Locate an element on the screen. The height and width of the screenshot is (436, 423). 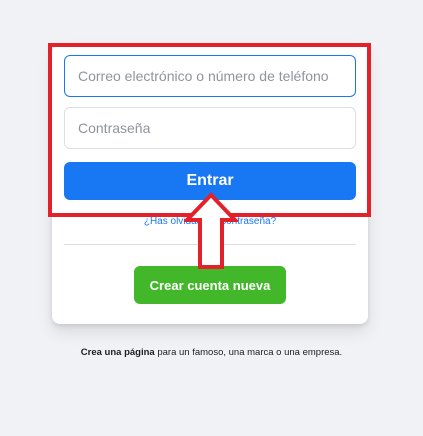
login-button: Entrar is located at coordinates (210, 181).